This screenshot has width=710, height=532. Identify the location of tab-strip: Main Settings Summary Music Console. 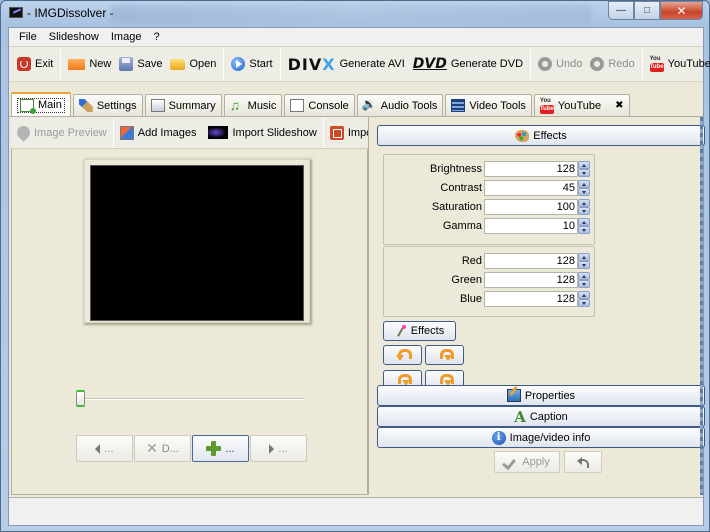
(356, 104).